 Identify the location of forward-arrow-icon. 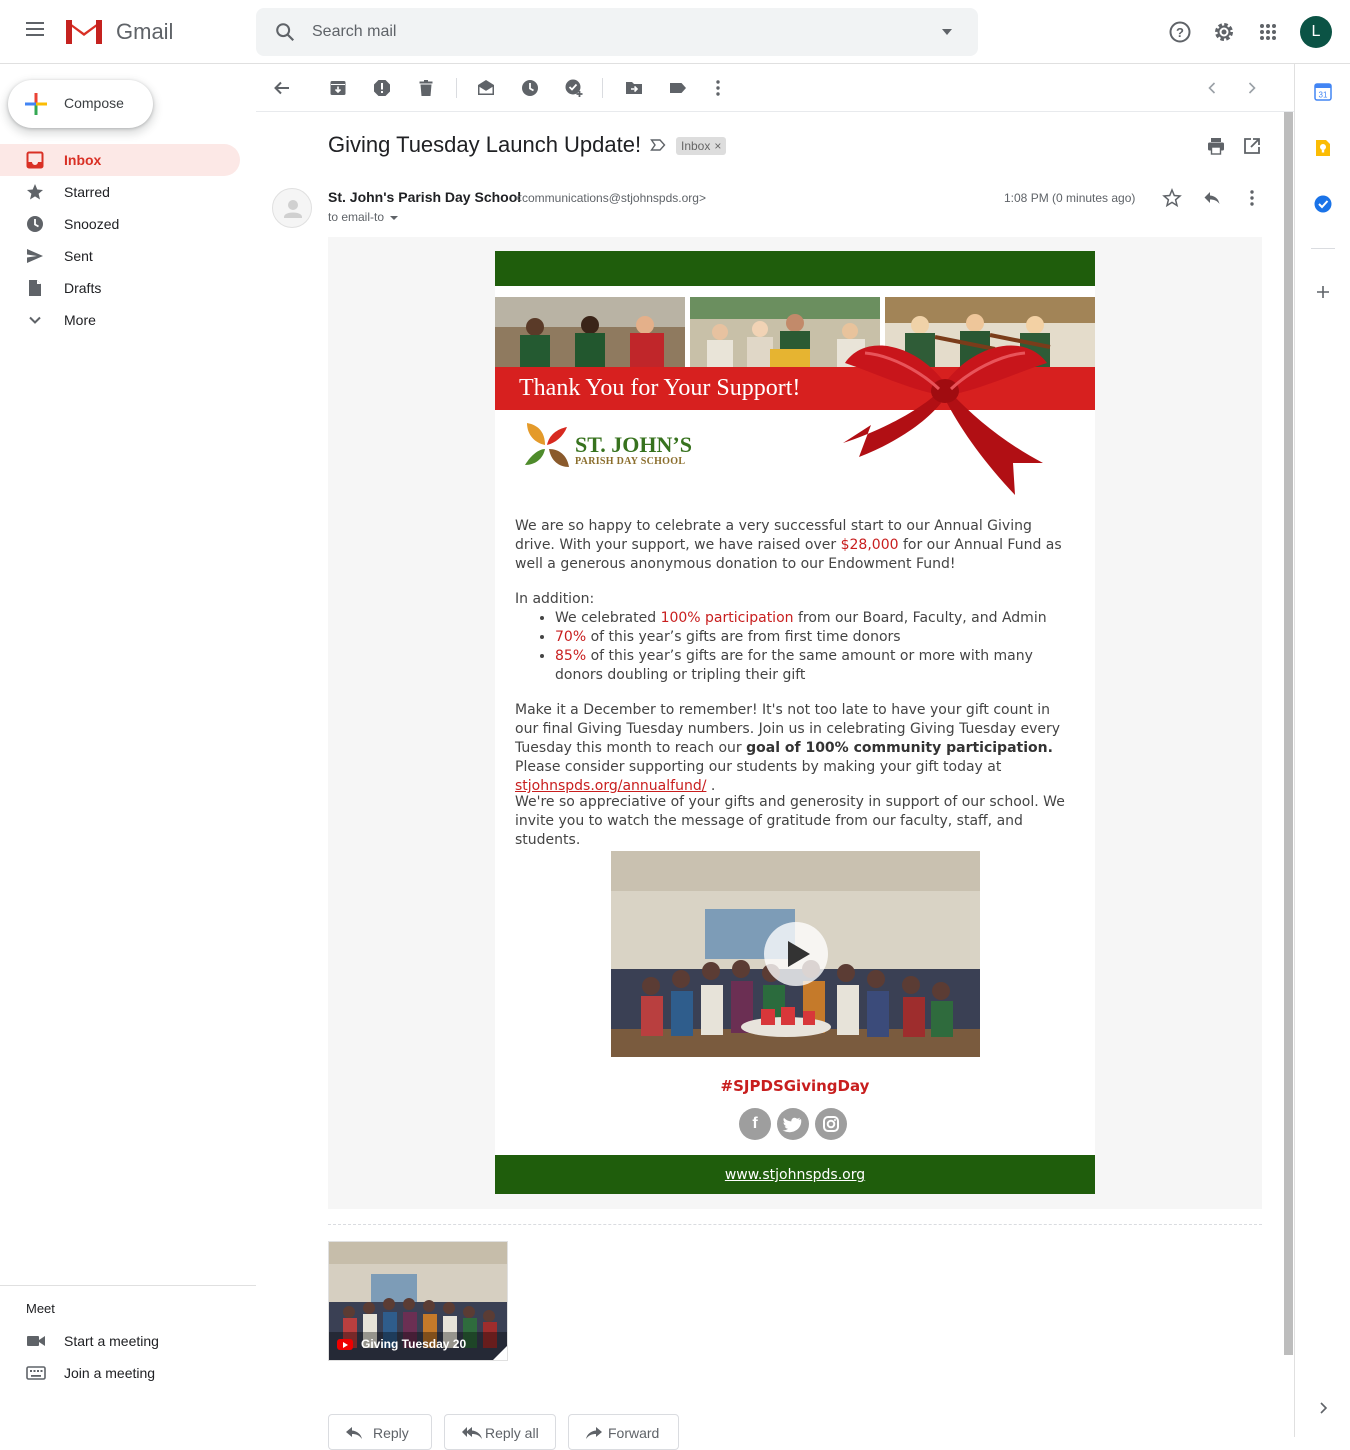
(594, 1433).